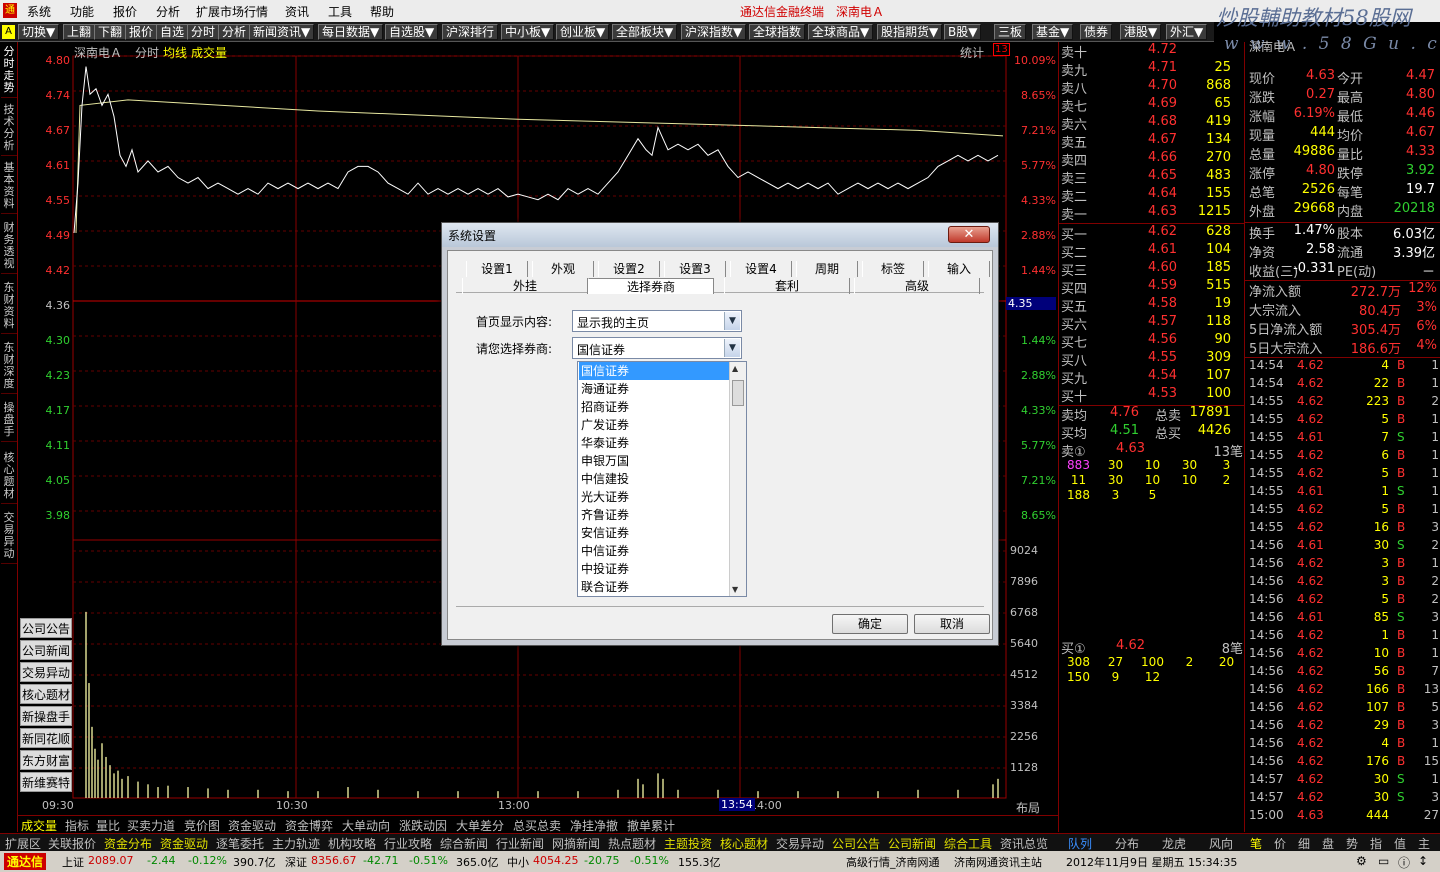  I want to click on toolbar-ranking: 沪深排行, so click(470, 32).